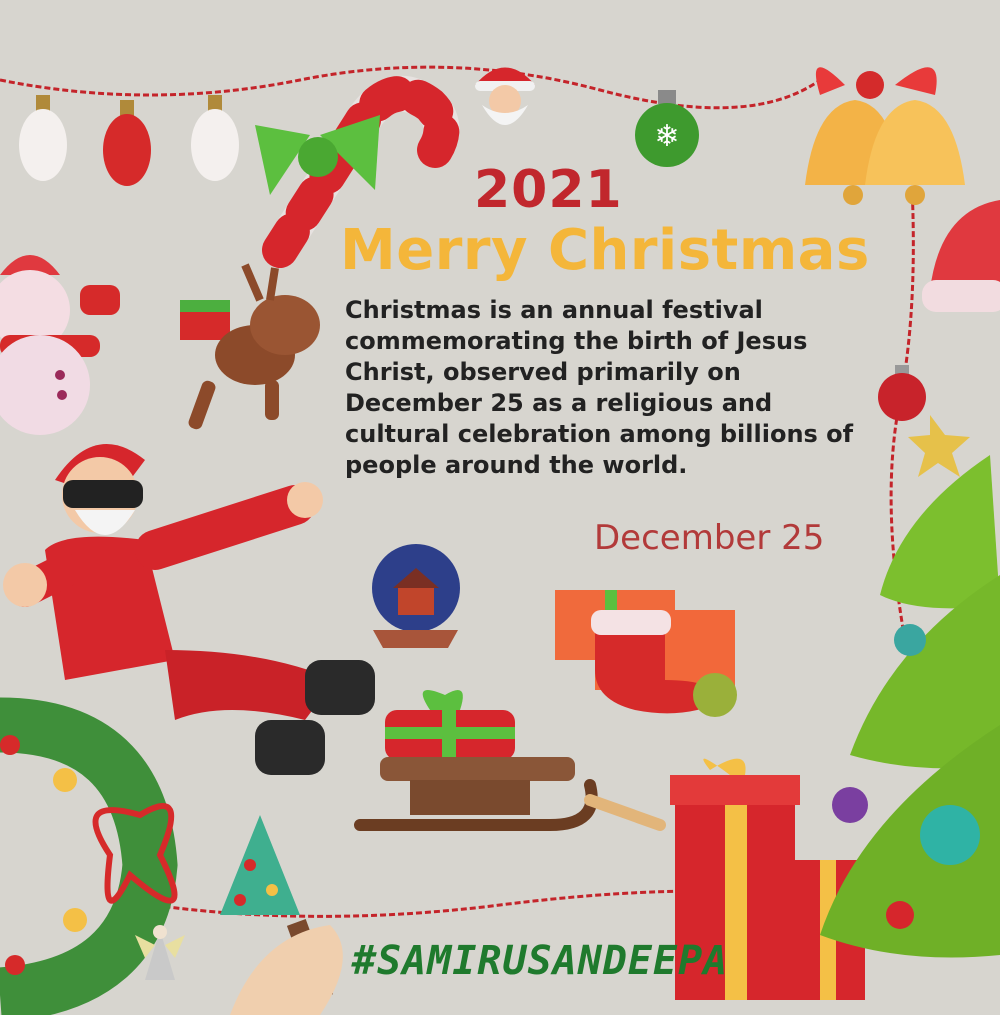 This screenshot has height=1015, width=1000. What do you see at coordinates (543, 372) in the screenshot?
I see `description-line: Christ, observed primarily on` at bounding box center [543, 372].